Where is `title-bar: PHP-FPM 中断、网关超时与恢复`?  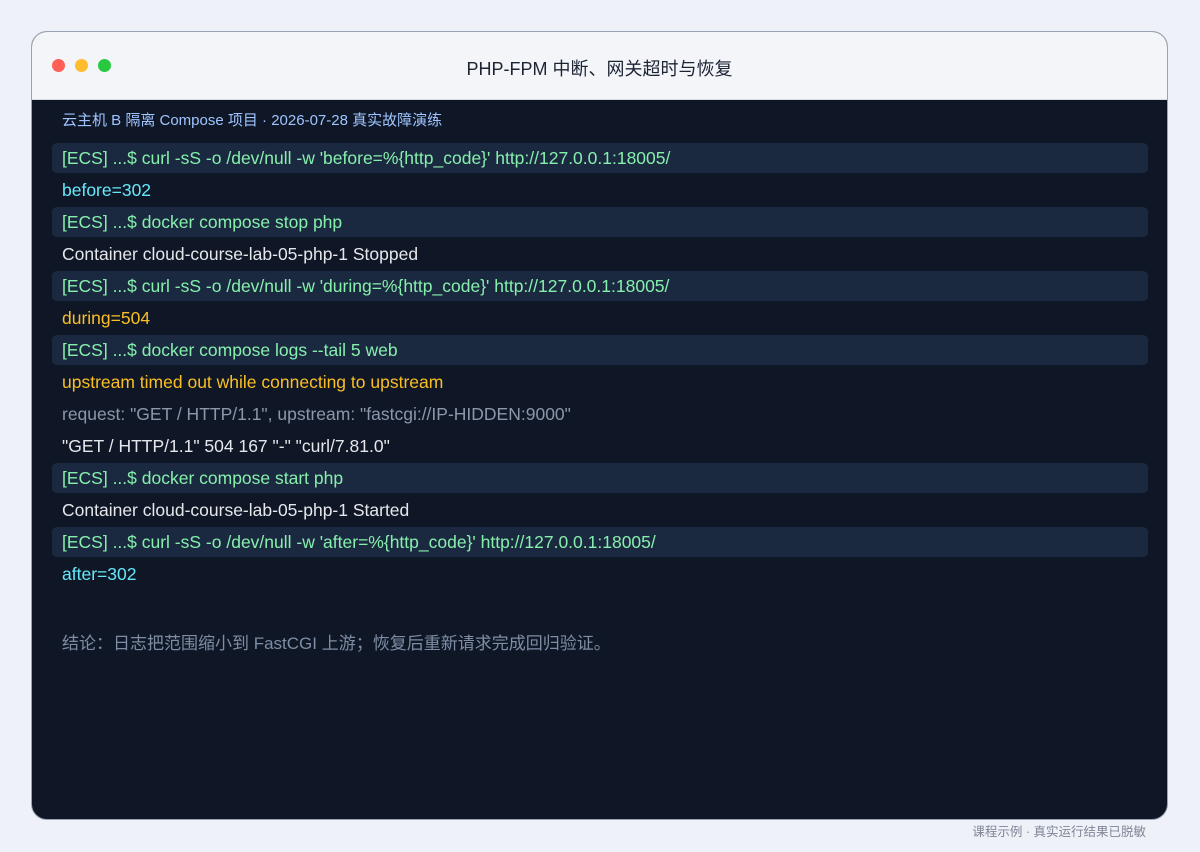
title-bar: PHP-FPM 中断、网关超时与恢复 is located at coordinates (599, 66).